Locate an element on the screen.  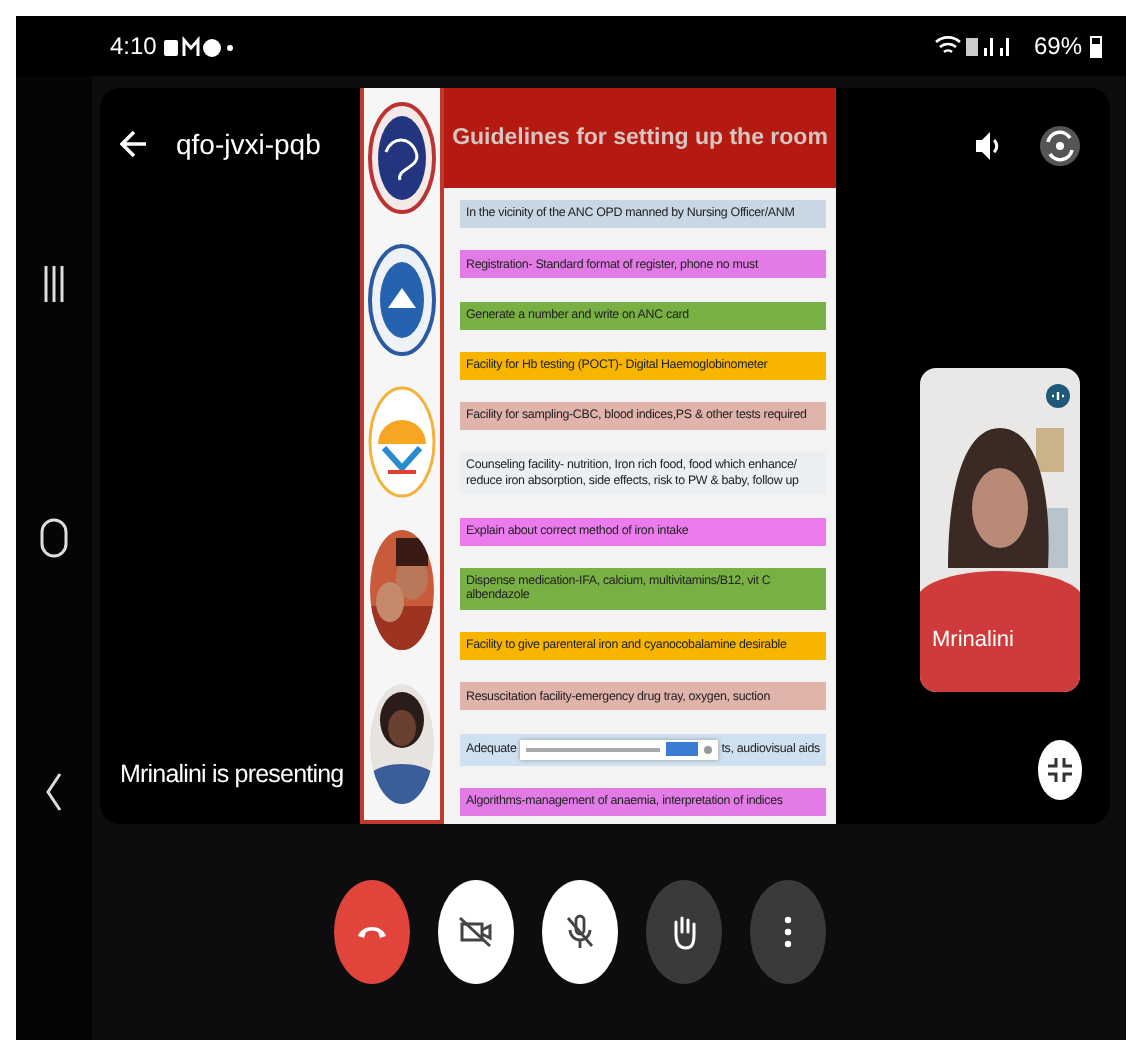
battery-percentage: 69% is located at coordinates (1057, 46).